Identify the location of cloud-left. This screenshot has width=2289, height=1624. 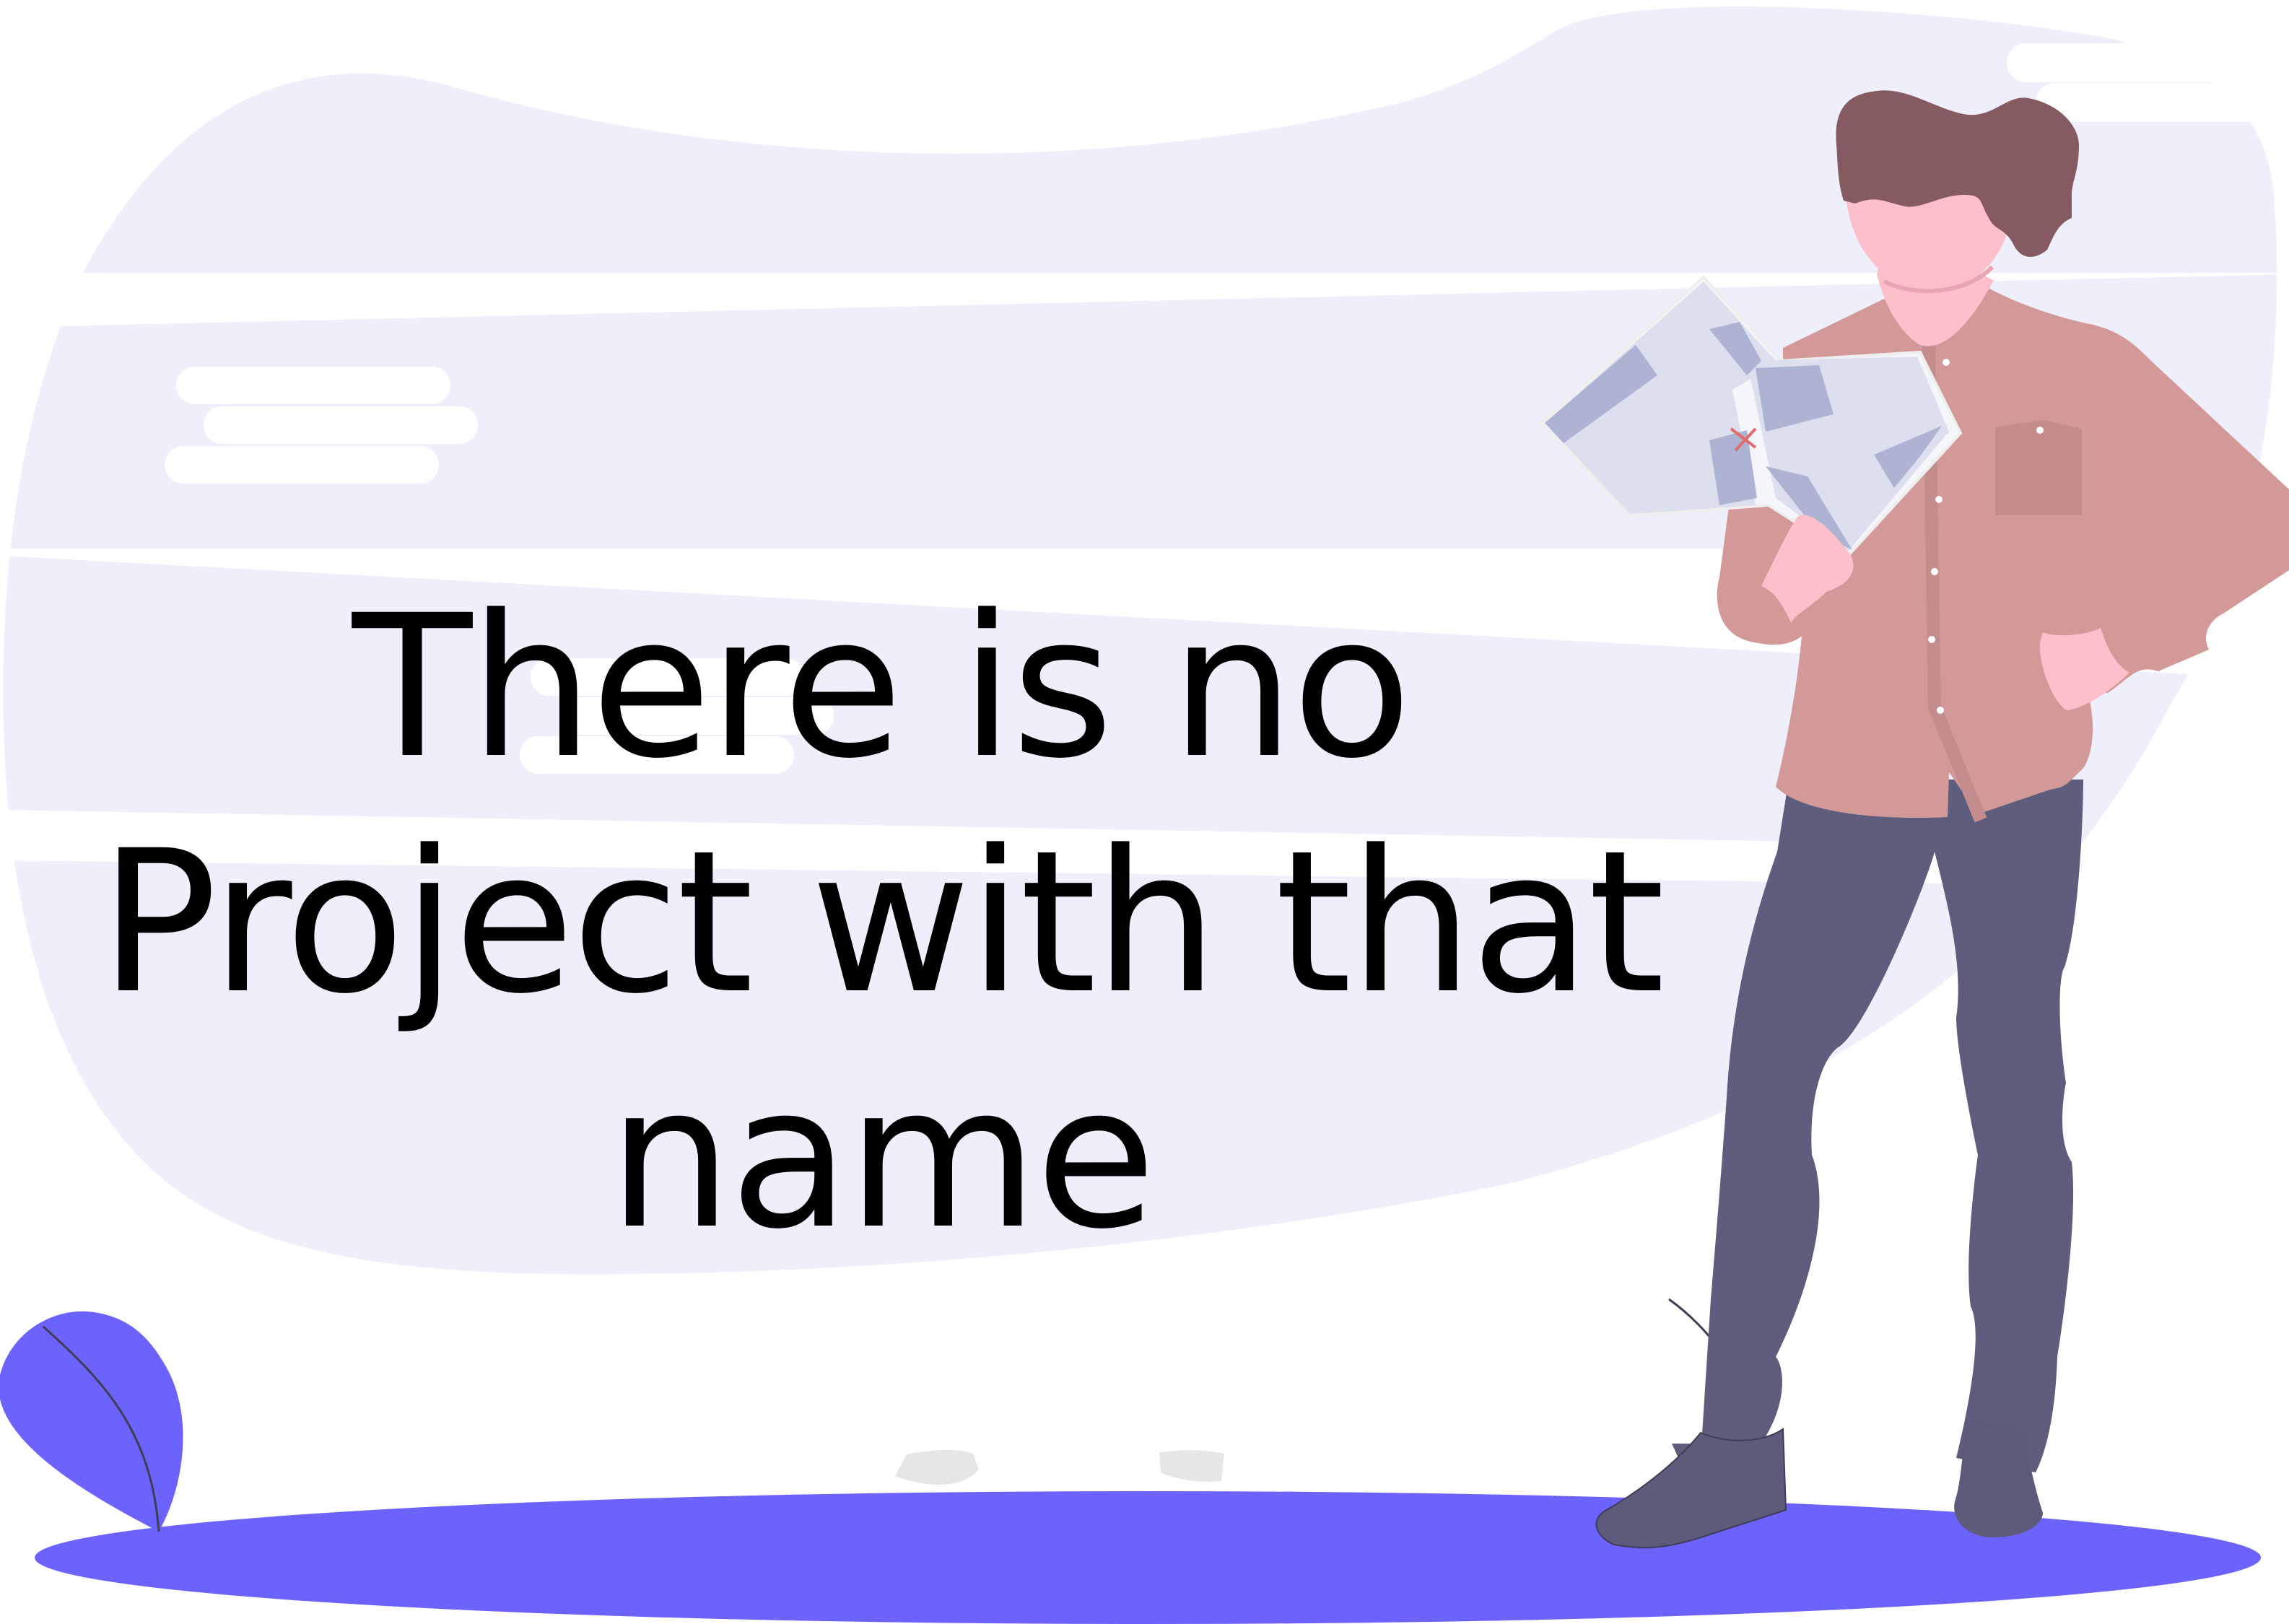
(321, 425).